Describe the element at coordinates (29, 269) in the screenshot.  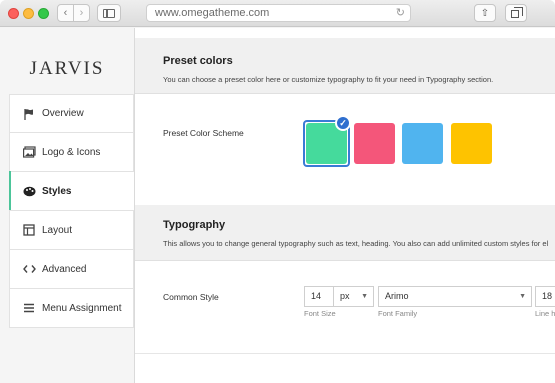
I see `code-icon` at that location.